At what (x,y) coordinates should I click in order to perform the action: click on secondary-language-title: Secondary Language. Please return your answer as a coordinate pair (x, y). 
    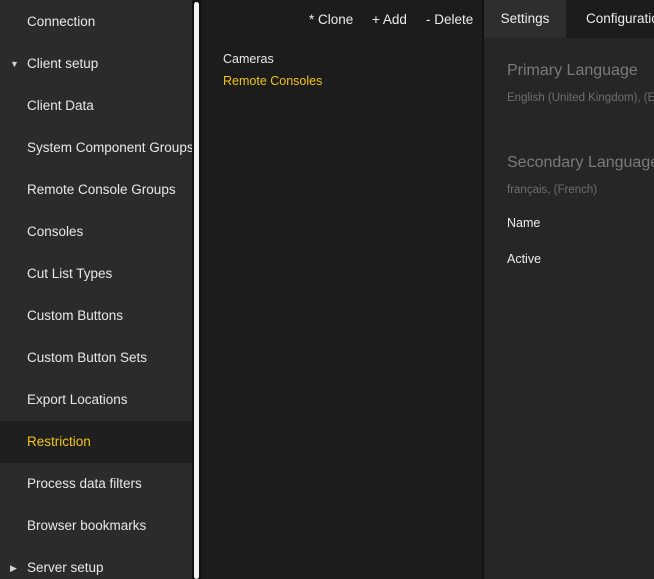
    Looking at the image, I should click on (580, 162).